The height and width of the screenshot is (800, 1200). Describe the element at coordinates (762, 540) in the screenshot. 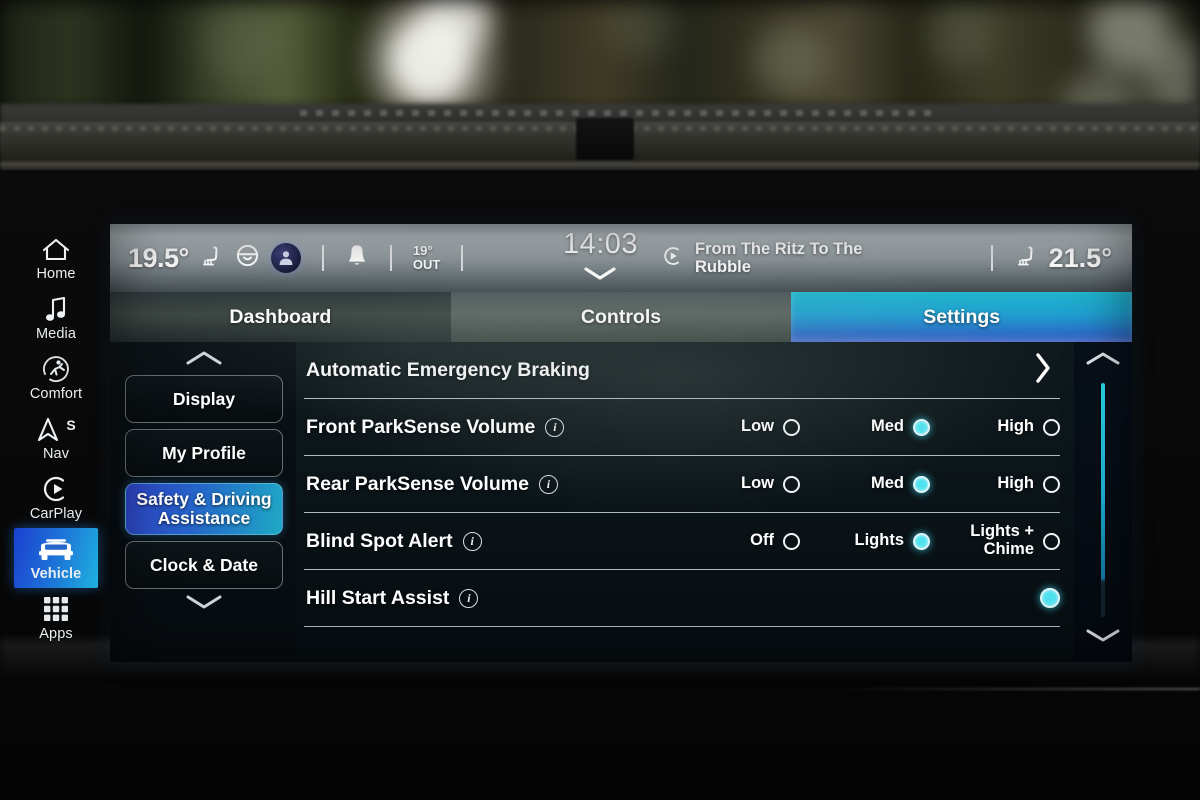

I see `option-label: Off` at that location.